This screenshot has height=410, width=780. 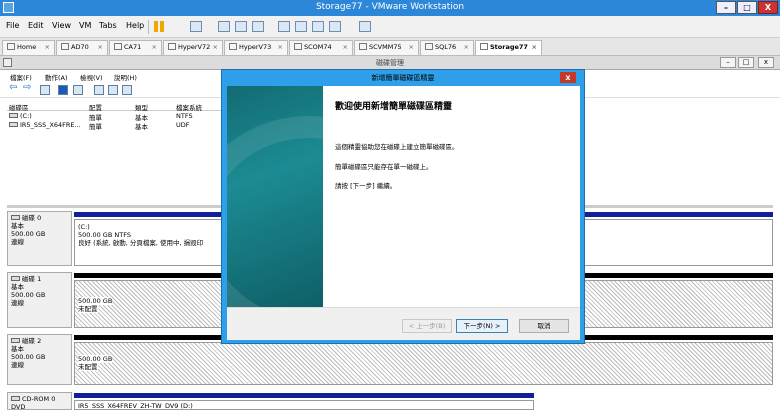 I want to click on snapshot-icon, so click(x=224, y=26).